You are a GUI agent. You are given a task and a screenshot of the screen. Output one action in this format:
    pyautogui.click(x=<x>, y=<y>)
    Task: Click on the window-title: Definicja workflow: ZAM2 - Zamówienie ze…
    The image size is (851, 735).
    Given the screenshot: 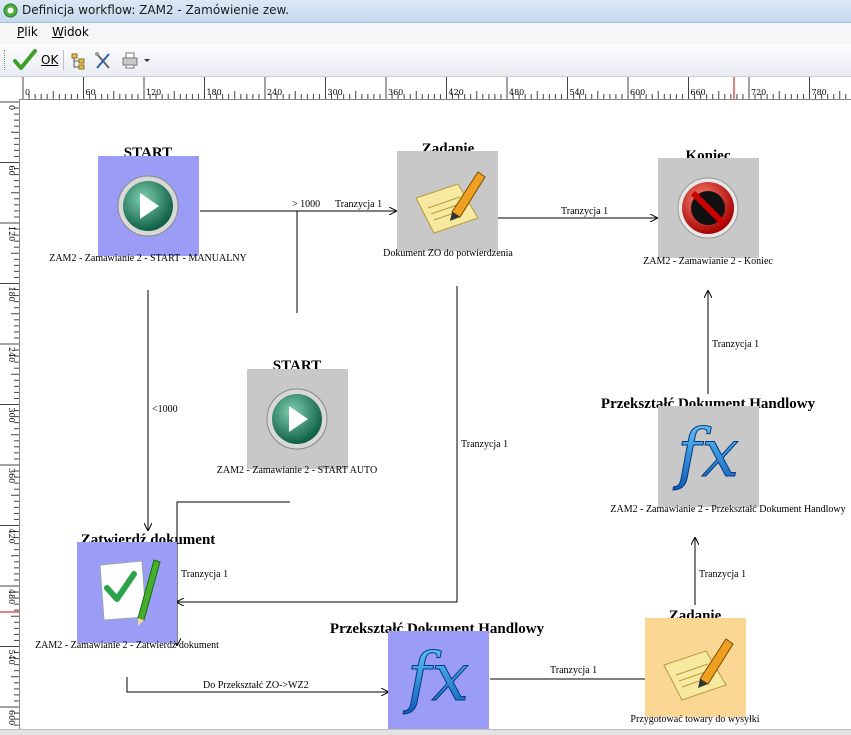 What is the action you would take?
    pyautogui.click(x=156, y=10)
    